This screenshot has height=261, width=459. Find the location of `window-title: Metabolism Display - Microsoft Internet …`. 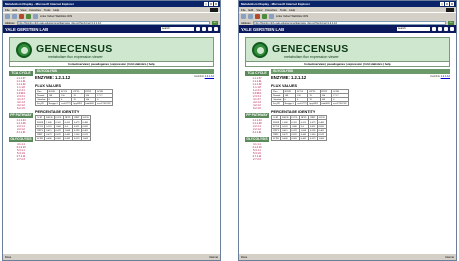

window-title: Metabolism Display - Microsoft Internet … is located at coordinates (40, 4).